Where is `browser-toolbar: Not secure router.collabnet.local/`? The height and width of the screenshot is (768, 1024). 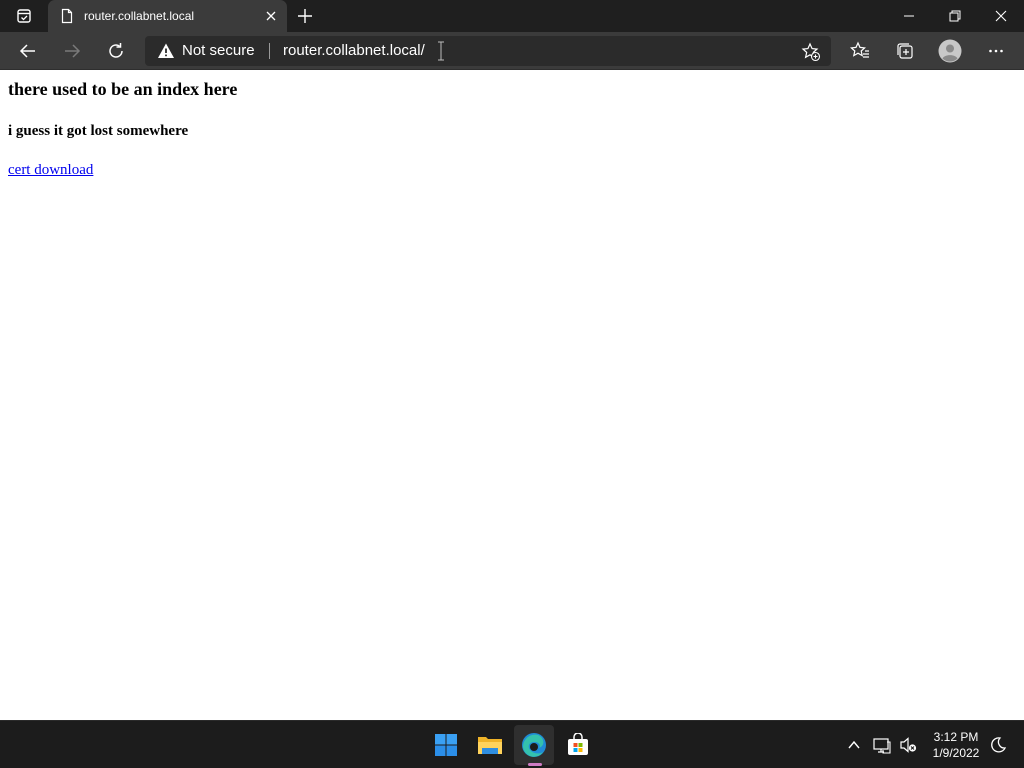 browser-toolbar: Not secure router.collabnet.local/ is located at coordinates (512, 51).